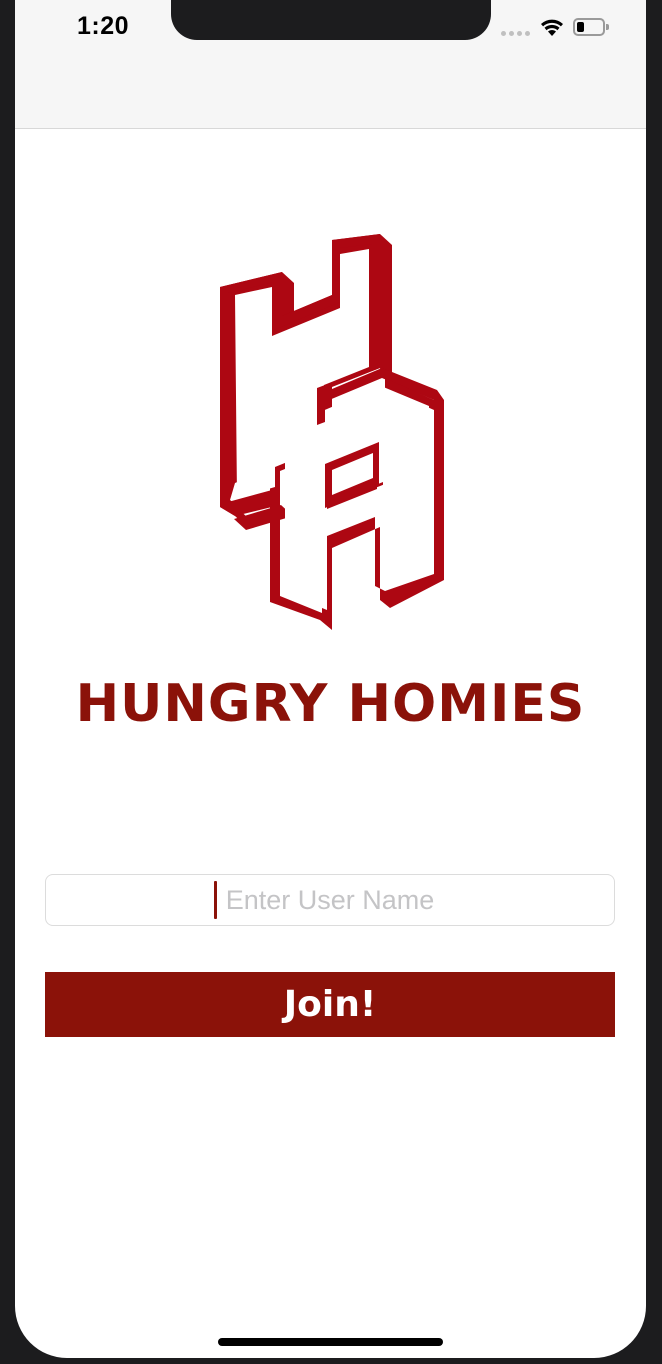 Image resolution: width=662 pixels, height=1364 pixels. Describe the element at coordinates (215, 900) in the screenshot. I see `text-caret` at that location.